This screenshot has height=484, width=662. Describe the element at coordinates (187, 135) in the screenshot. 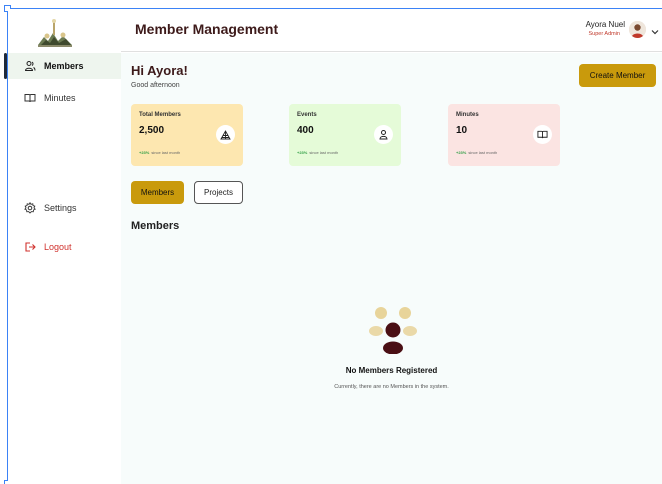

I see `stat-card-total-members: Total Members 2,500 +23% since last month` at that location.